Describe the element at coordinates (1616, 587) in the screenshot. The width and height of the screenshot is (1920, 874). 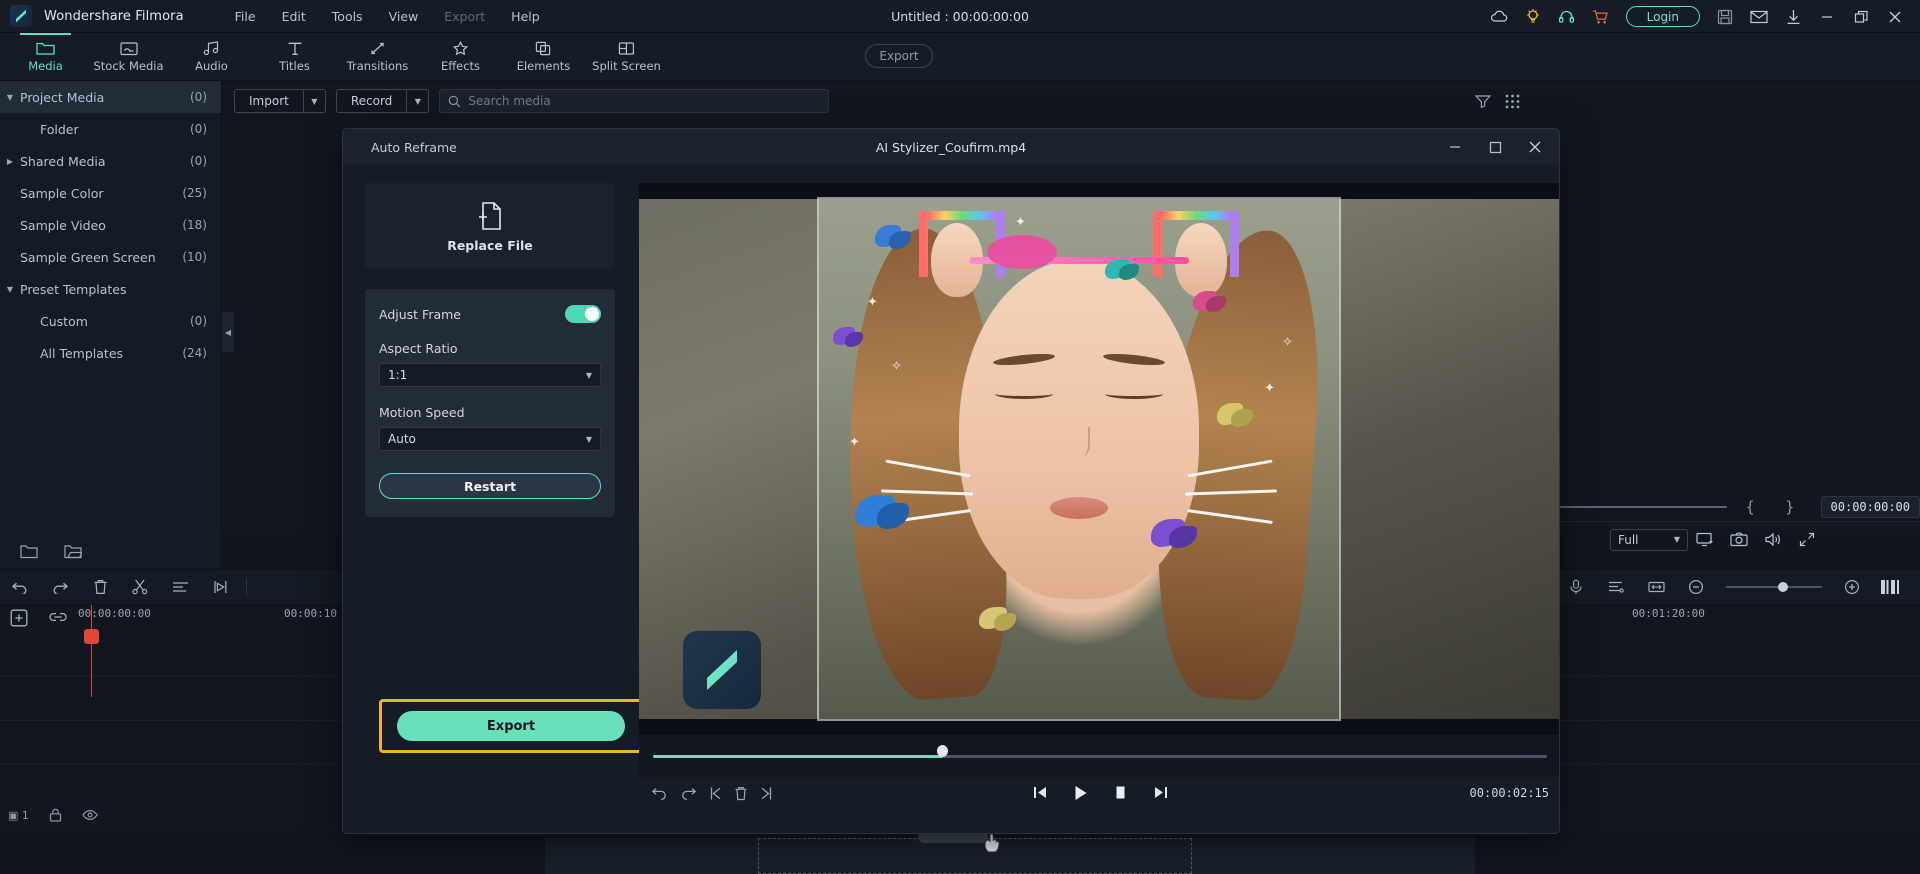
I see `audio-mixer-icon` at that location.